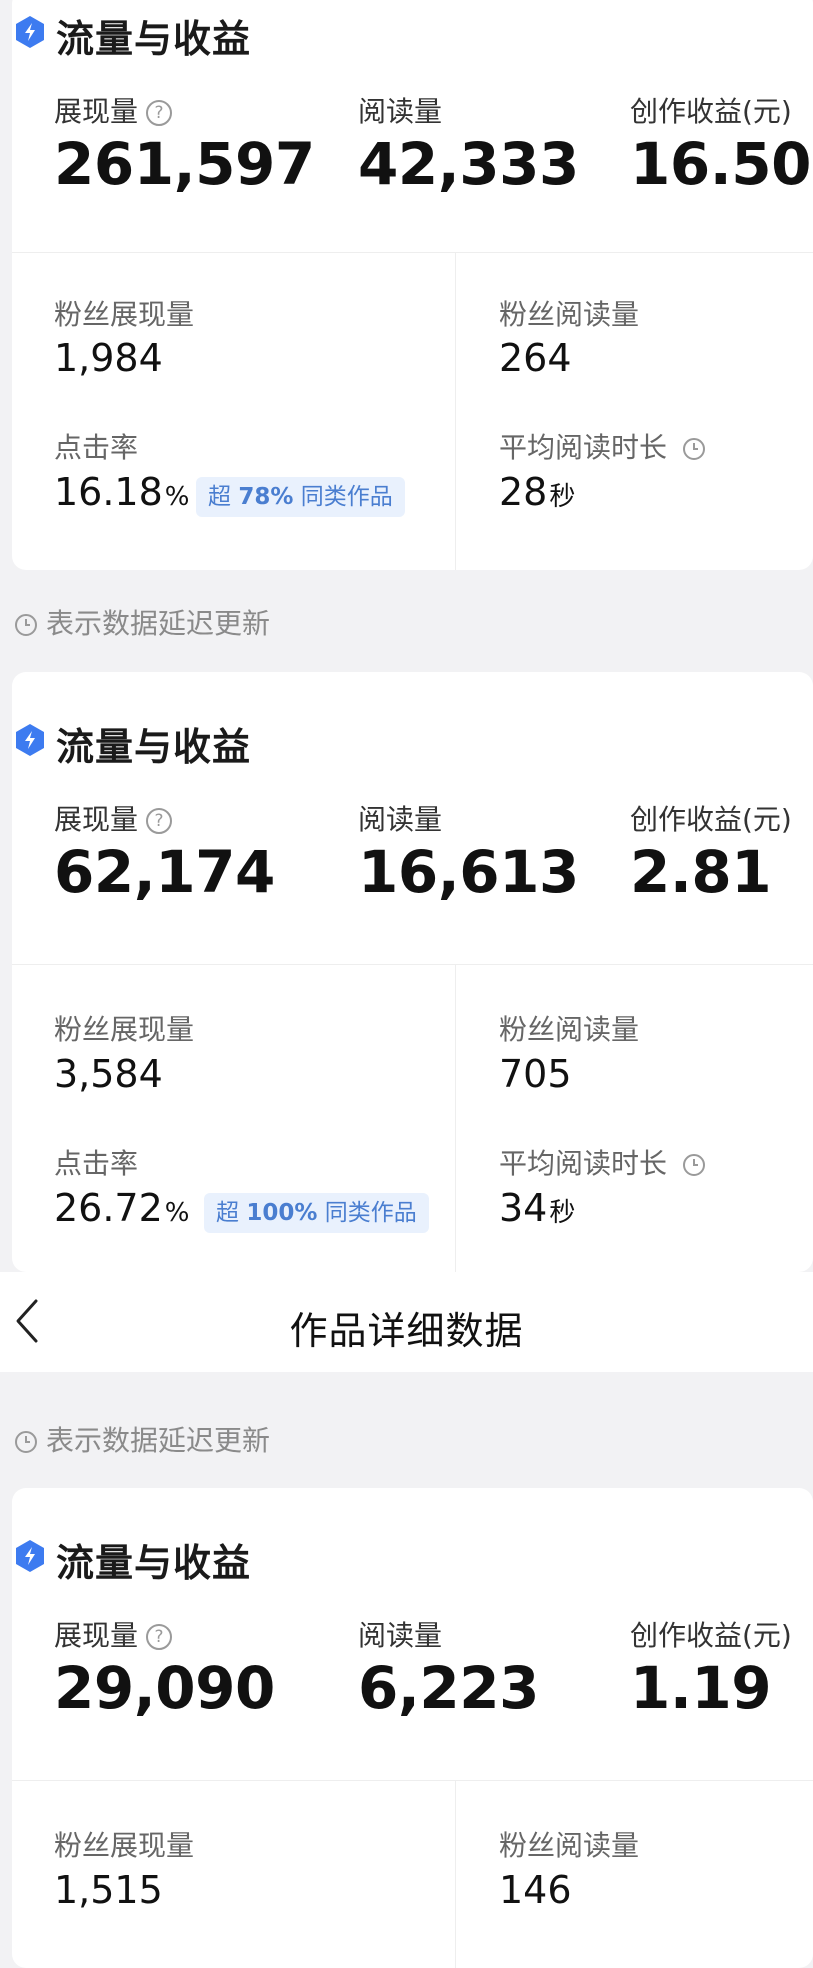 The image size is (813, 1968). Describe the element at coordinates (108, 1074) in the screenshot. I see `fans-impressions-value: 3,584` at that location.